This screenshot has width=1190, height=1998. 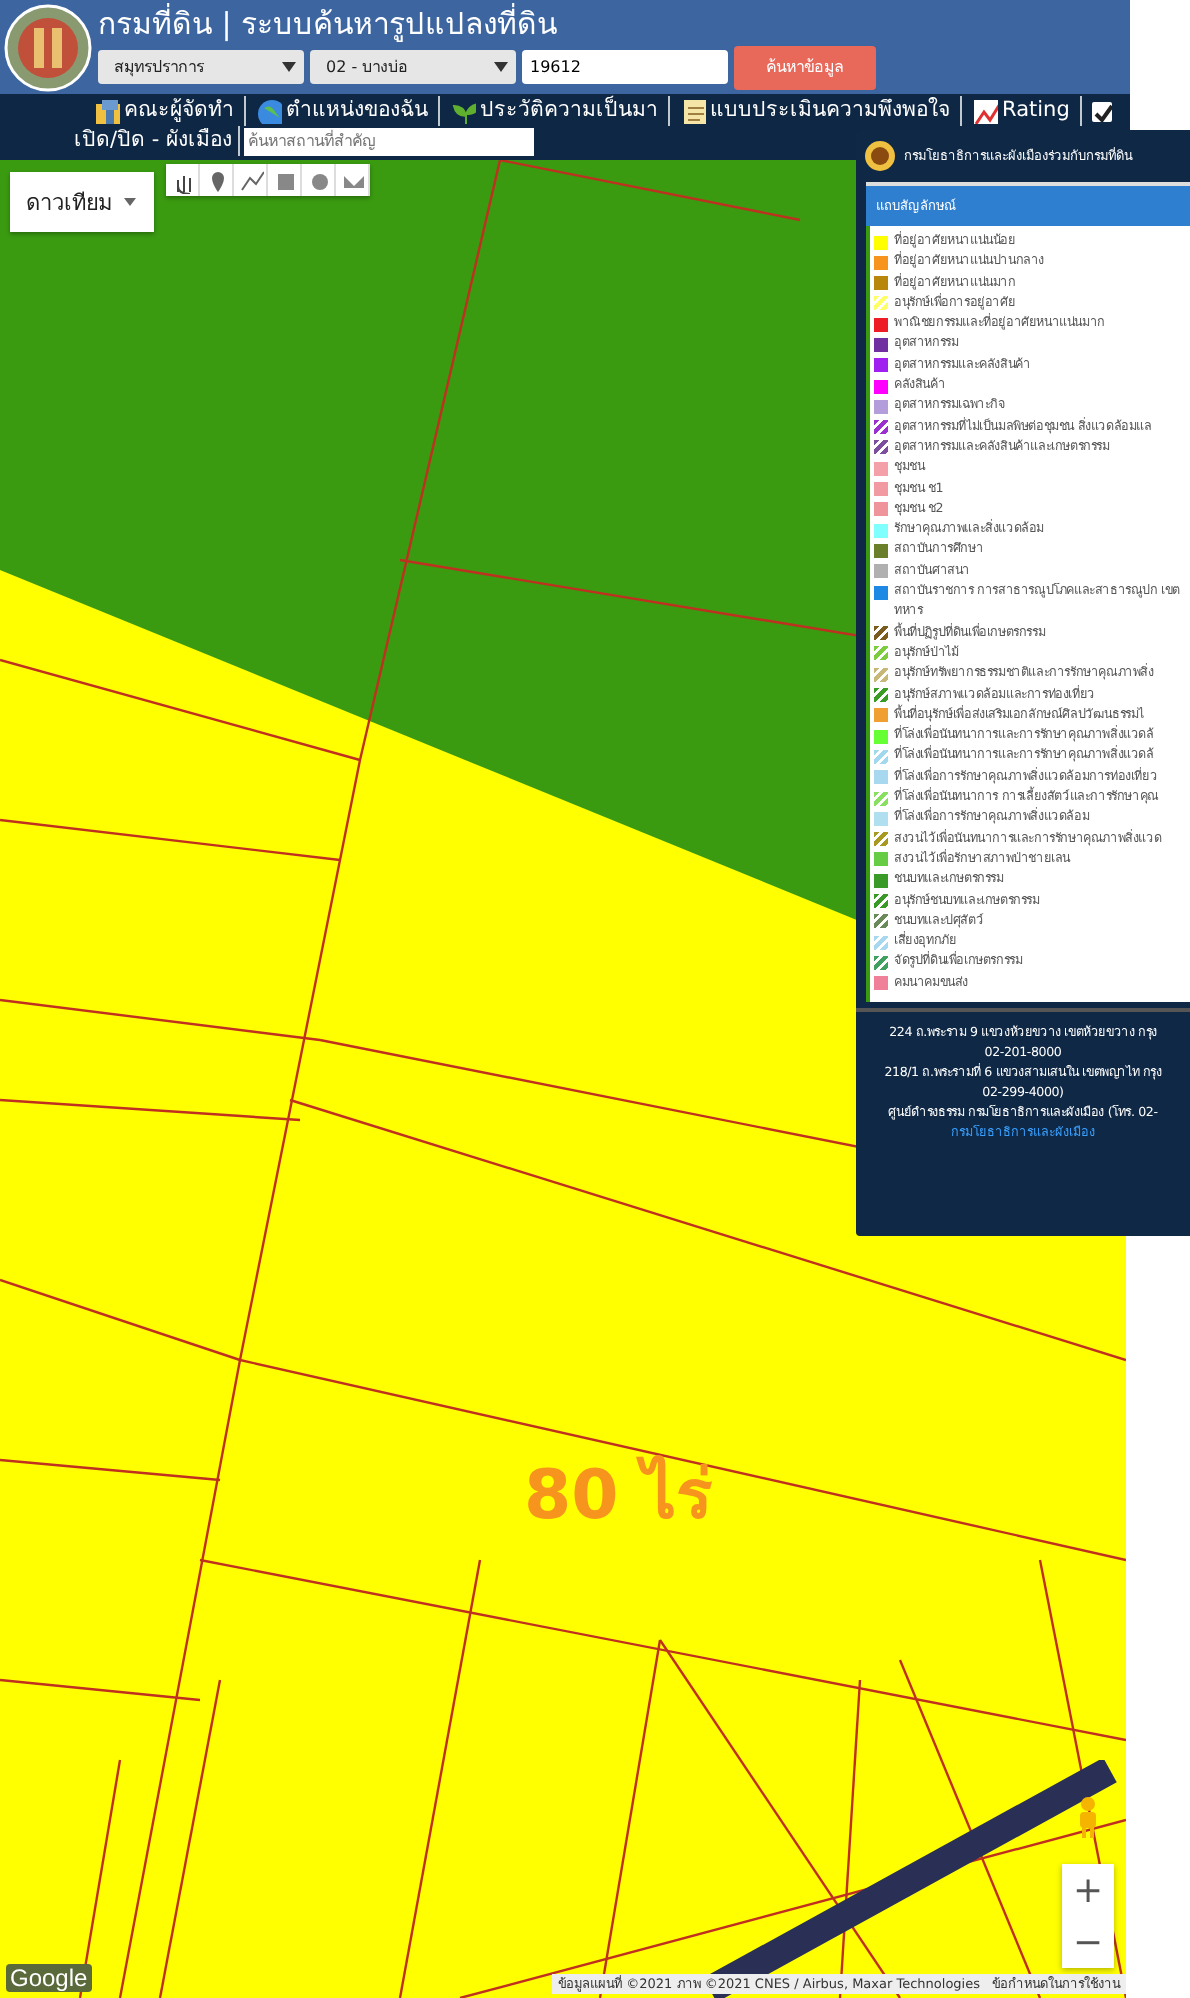 I want to click on nav-link: Rating, so click(x=1022, y=111).